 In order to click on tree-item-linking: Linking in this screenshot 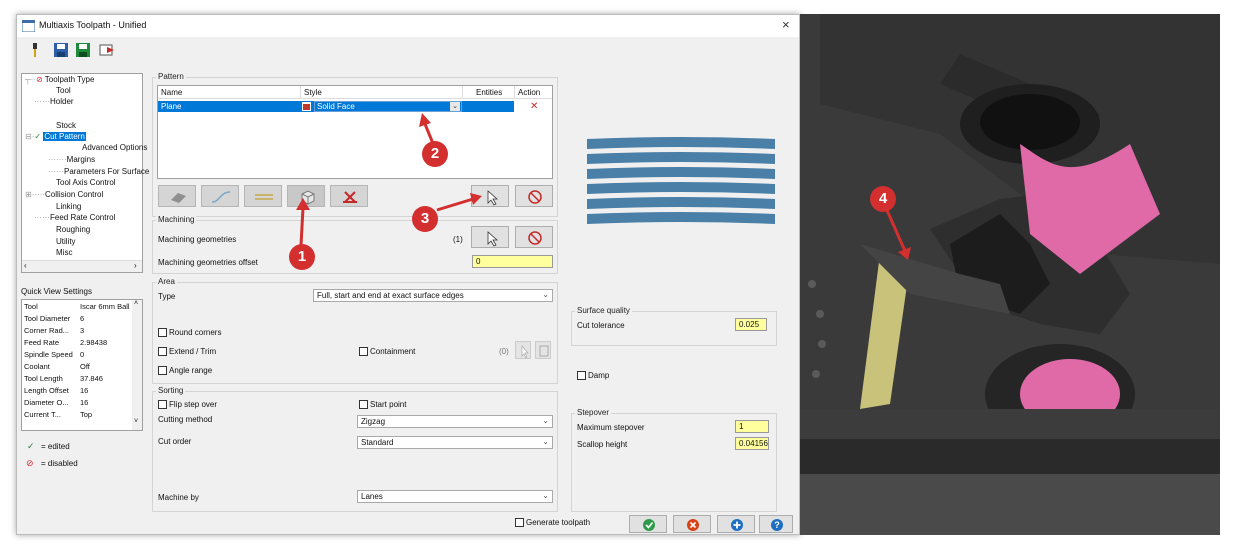, I will do `click(68, 206)`.